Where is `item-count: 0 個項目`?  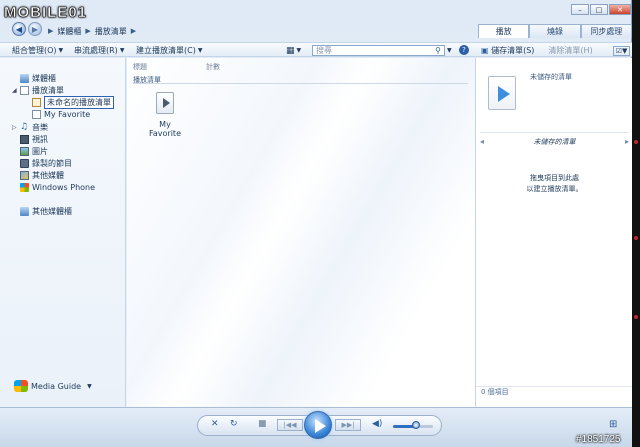
item-count: 0 個項目 is located at coordinates (554, 391).